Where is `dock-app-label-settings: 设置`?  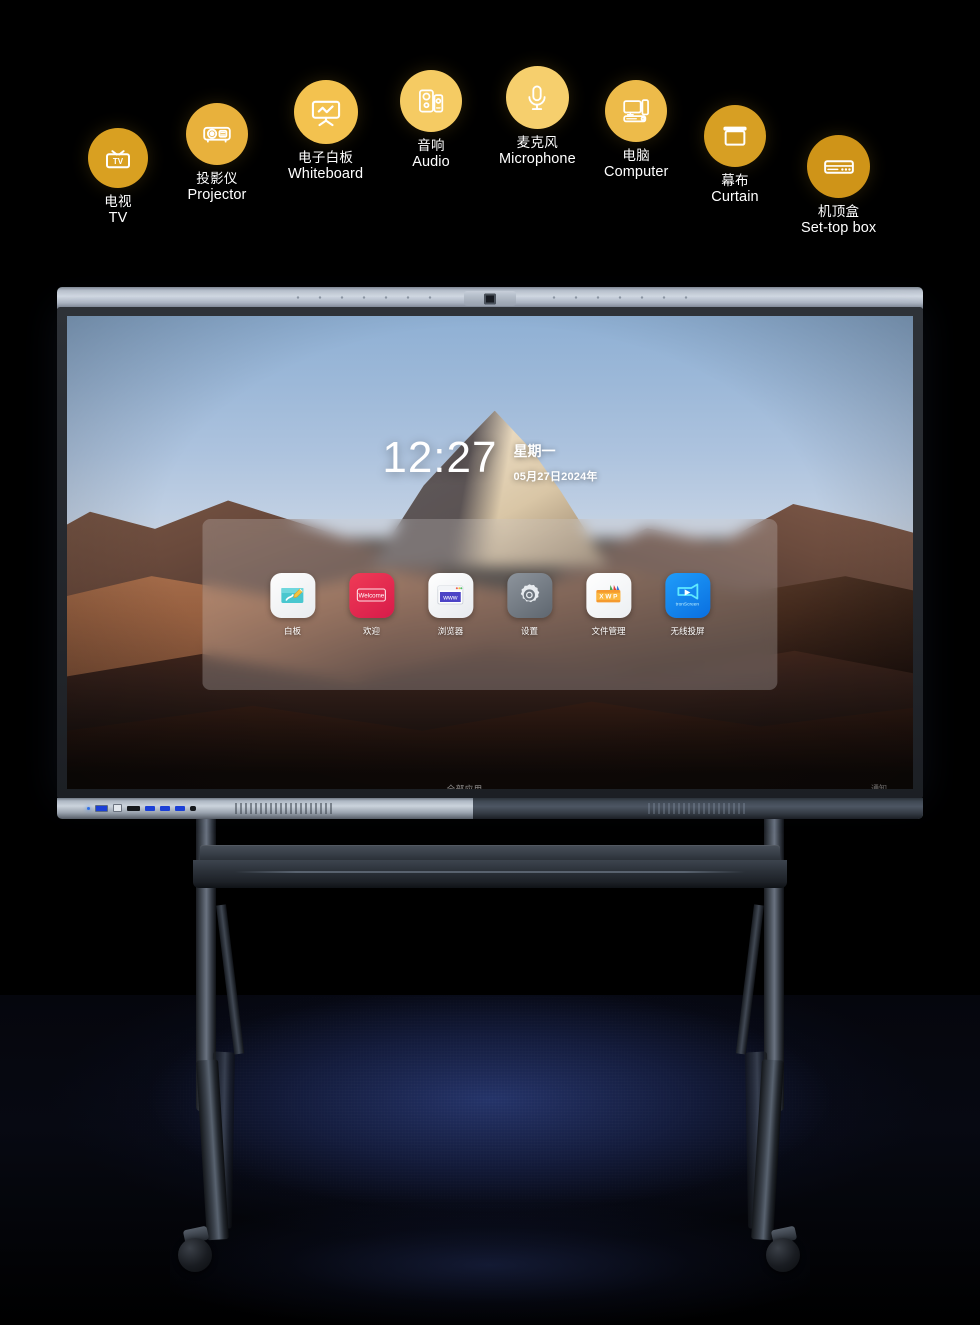
dock-app-label-settings: 设置 is located at coordinates (529, 630).